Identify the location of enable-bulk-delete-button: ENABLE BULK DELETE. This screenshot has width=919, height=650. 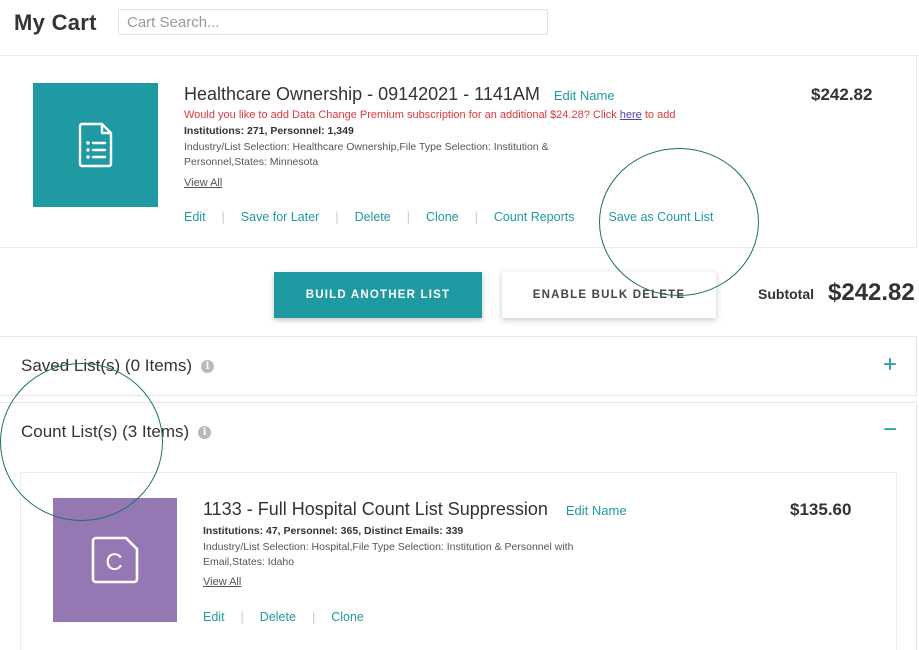
(609, 295).